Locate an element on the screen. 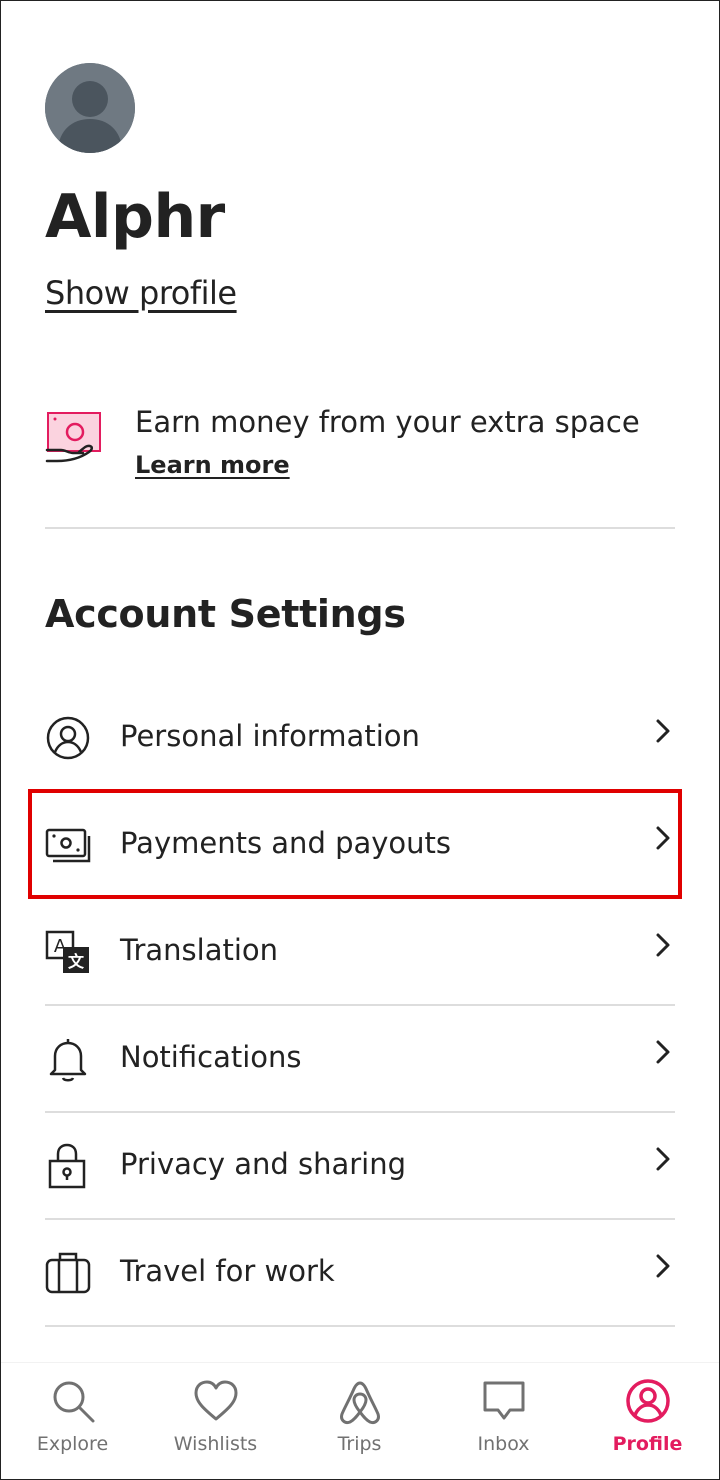 The height and width of the screenshot is (1480, 720). airbnb-logo-icon is located at coordinates (359, 1402).